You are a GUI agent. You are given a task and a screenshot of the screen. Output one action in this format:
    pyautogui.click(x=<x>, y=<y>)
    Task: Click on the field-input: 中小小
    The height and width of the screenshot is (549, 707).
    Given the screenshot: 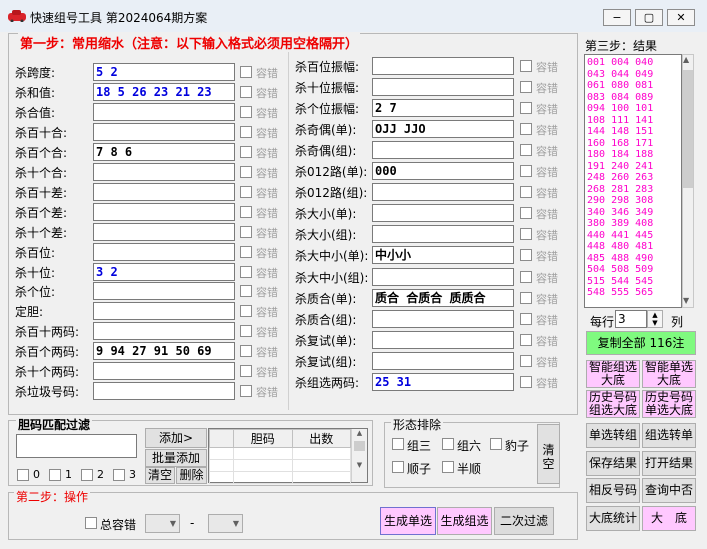 What is the action you would take?
    pyautogui.click(x=443, y=255)
    